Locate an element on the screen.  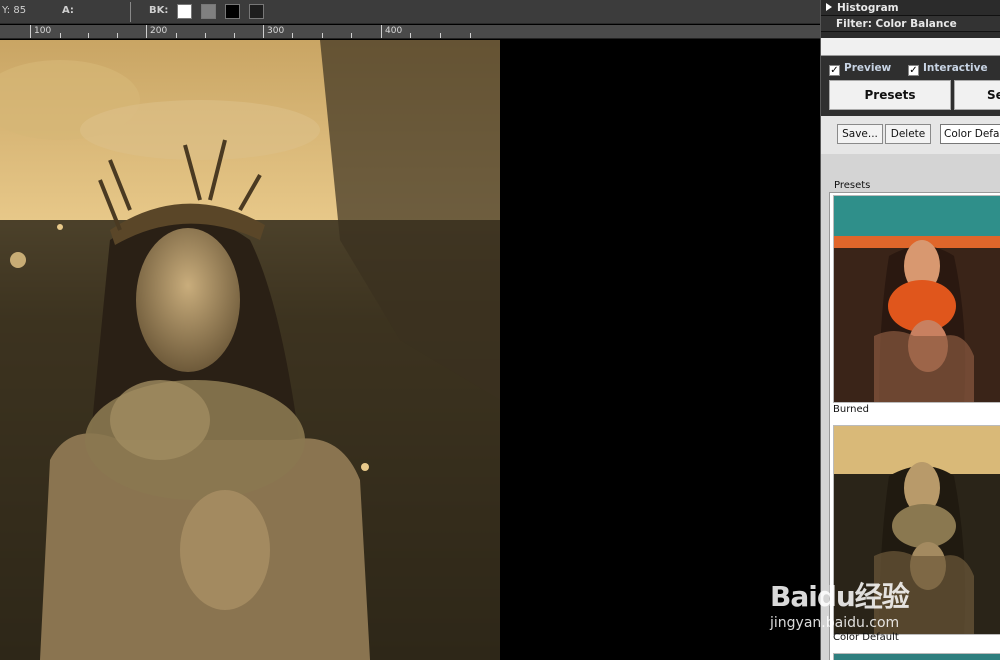
bk-swatch-dark is located at coordinates (256, 11).